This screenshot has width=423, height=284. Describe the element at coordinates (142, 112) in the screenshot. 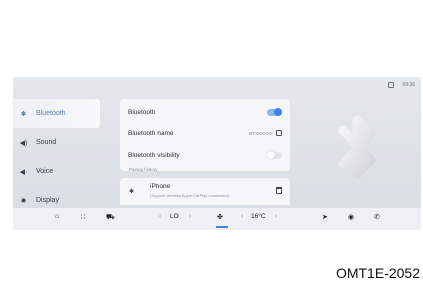

I see `bluetooth-label: Bluetooth` at that location.